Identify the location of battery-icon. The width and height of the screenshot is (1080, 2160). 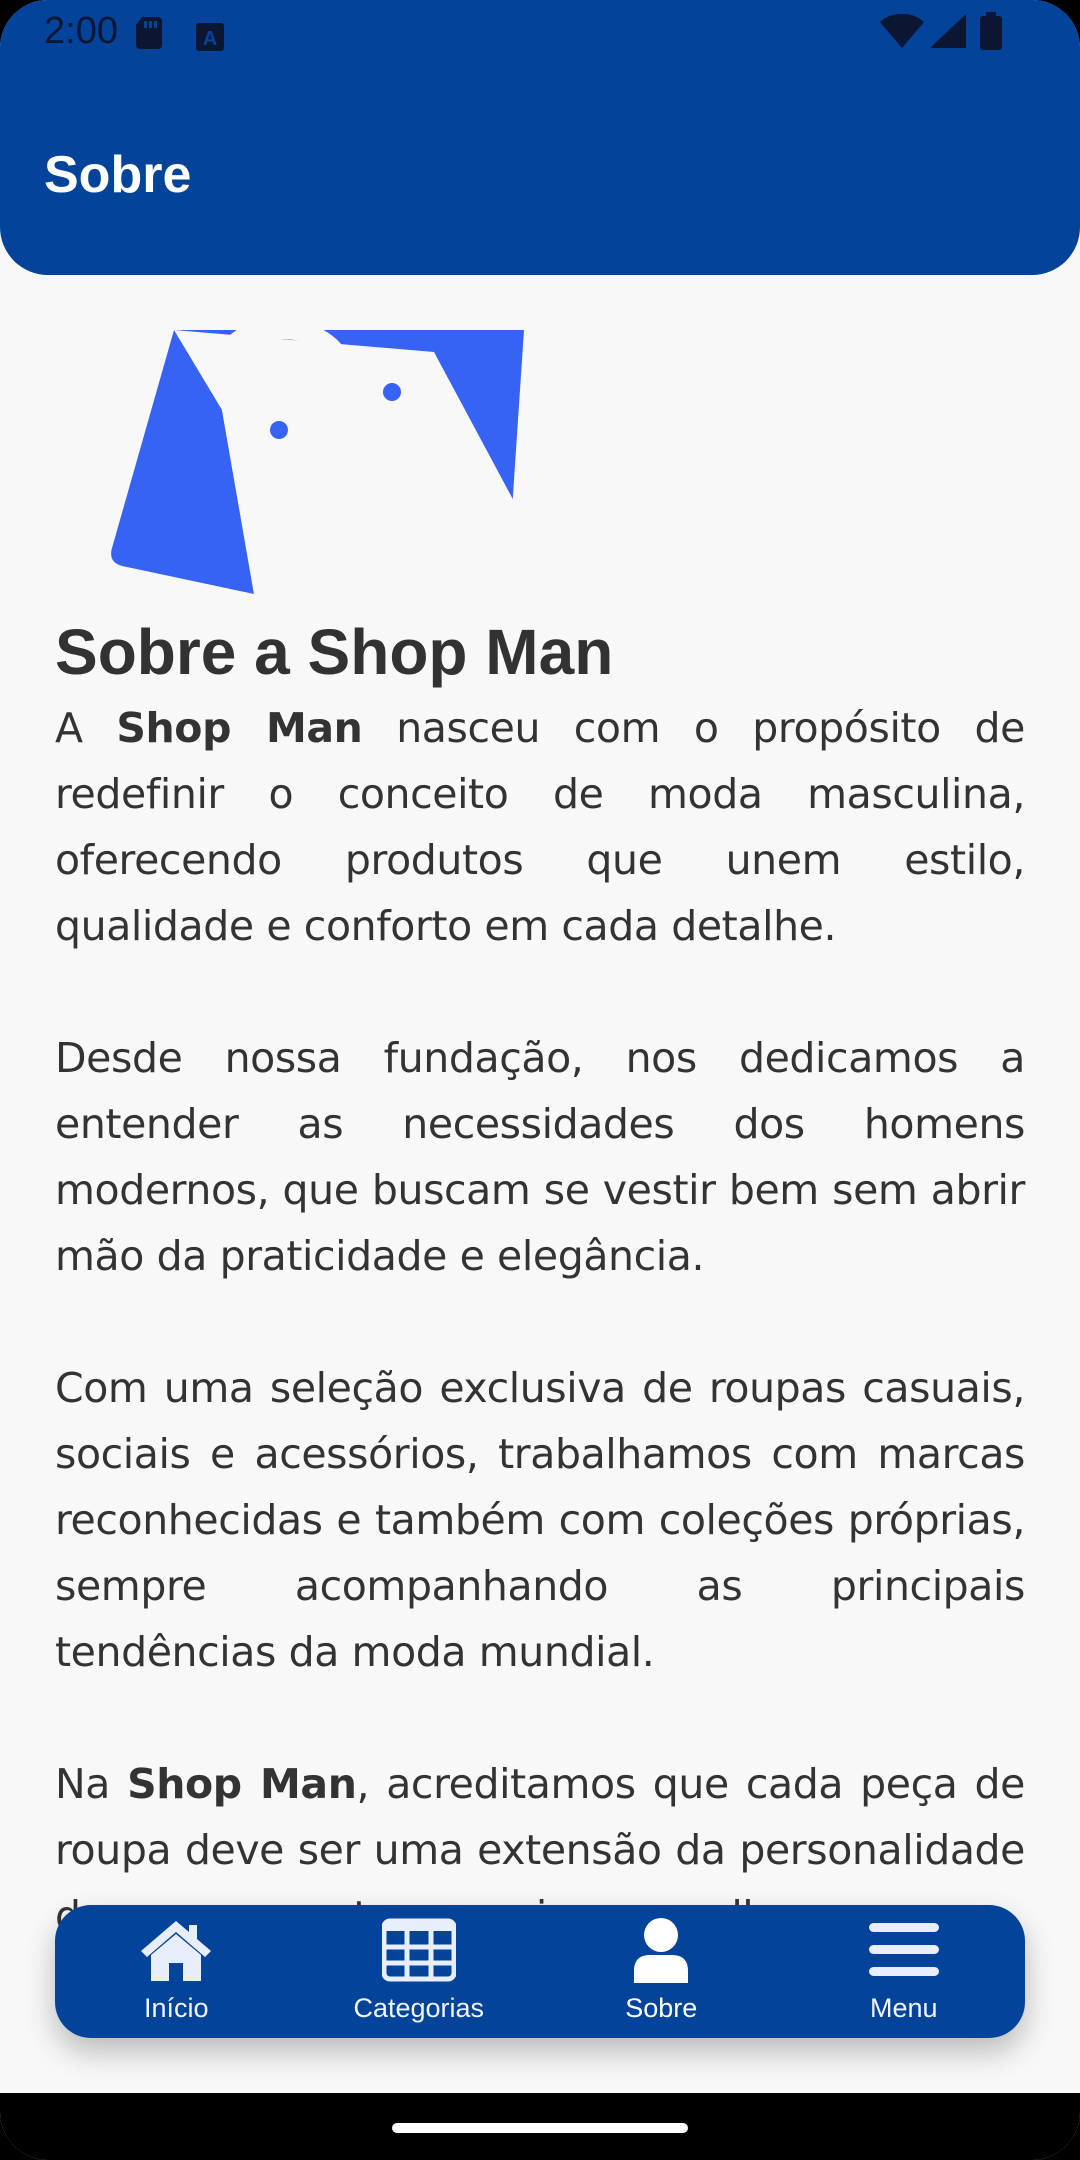
(991, 36).